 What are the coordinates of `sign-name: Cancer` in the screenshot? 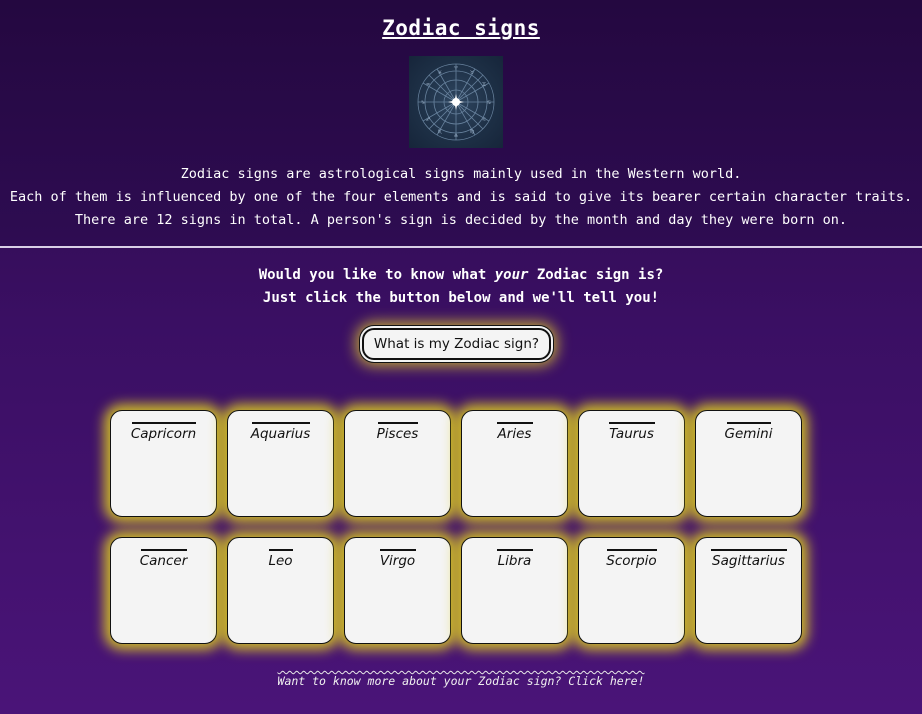 It's located at (163, 560).